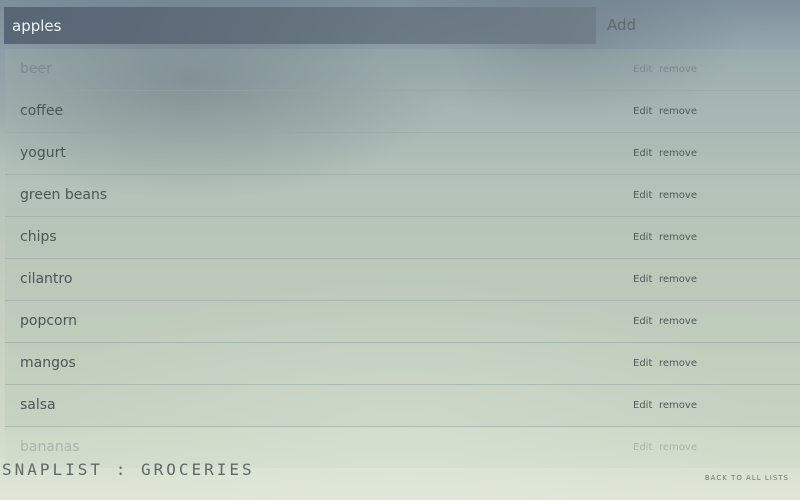 The width and height of the screenshot is (800, 500). I want to click on item-label: salsa, so click(38, 405).